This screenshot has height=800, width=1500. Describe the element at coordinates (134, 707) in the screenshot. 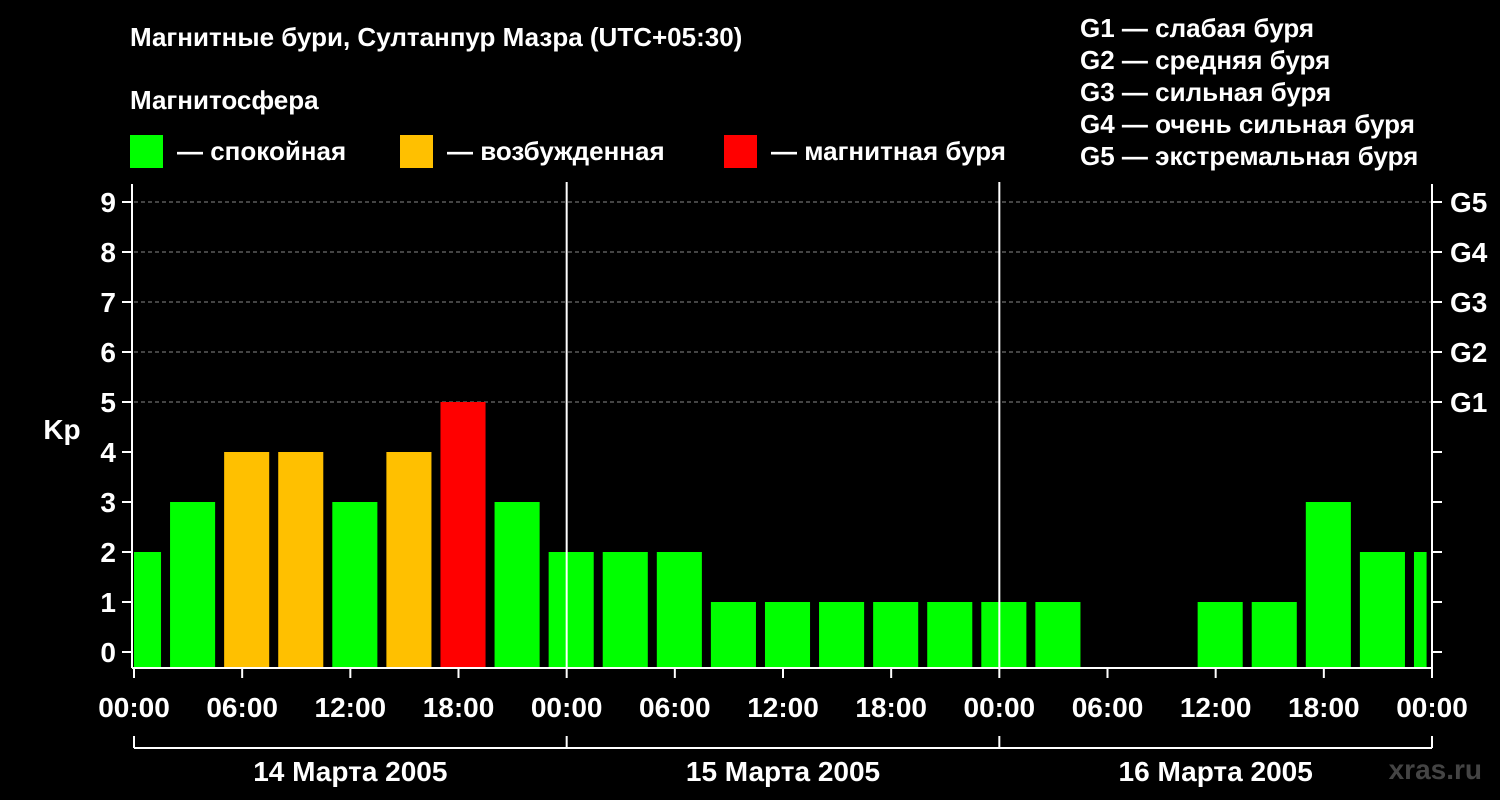

I see `x-tick-label-0: 00:00` at that location.